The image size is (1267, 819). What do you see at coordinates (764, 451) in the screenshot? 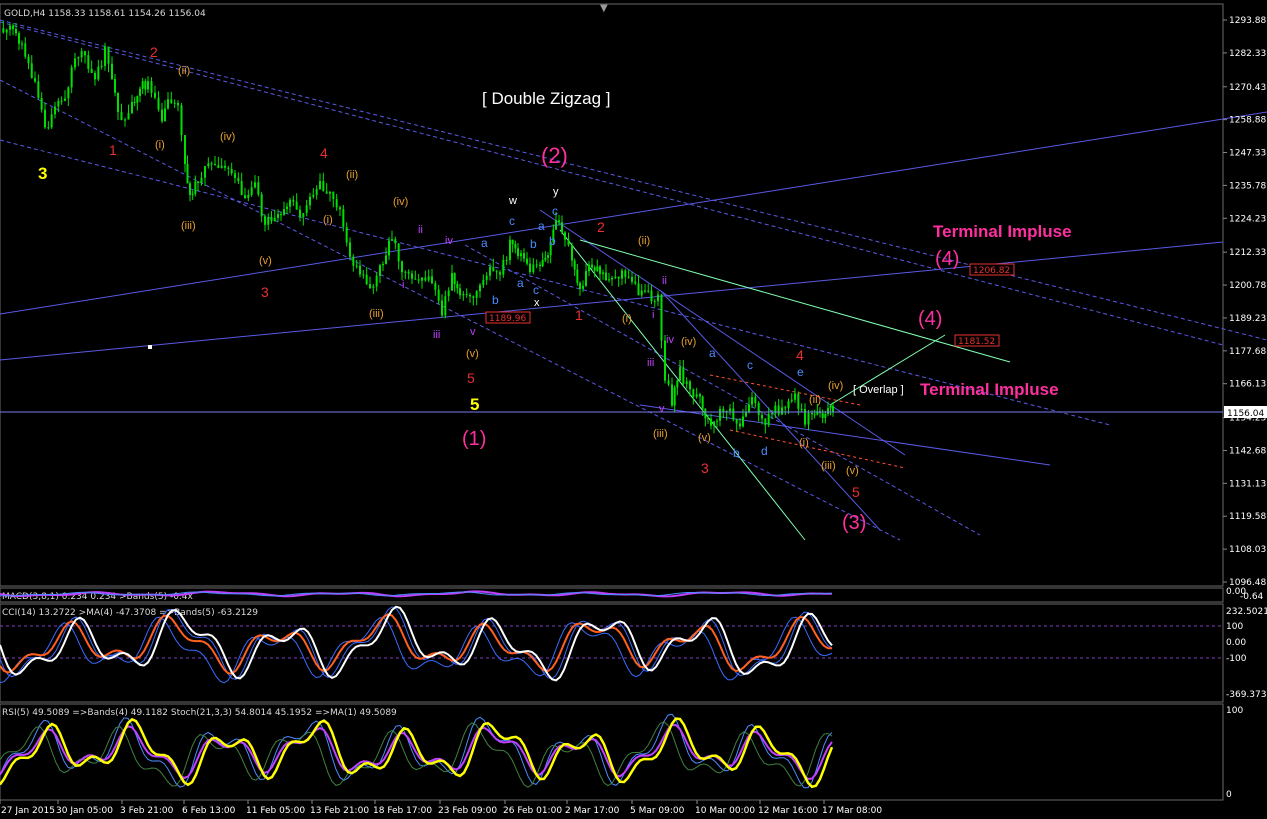
I see `wave-blue-d: d` at bounding box center [764, 451].